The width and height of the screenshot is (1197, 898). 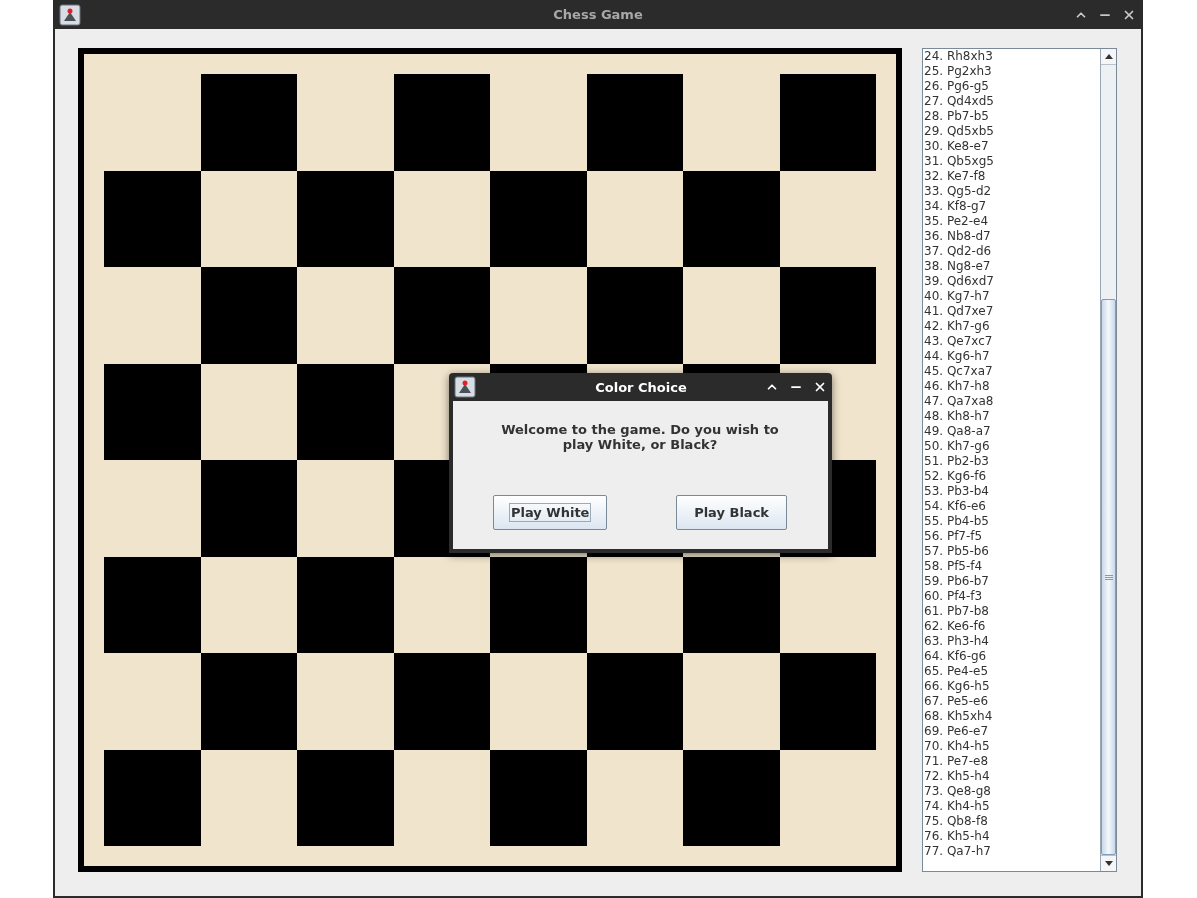 I want to click on move-entry: 26. Pg6-g5, so click(x=1012, y=86).